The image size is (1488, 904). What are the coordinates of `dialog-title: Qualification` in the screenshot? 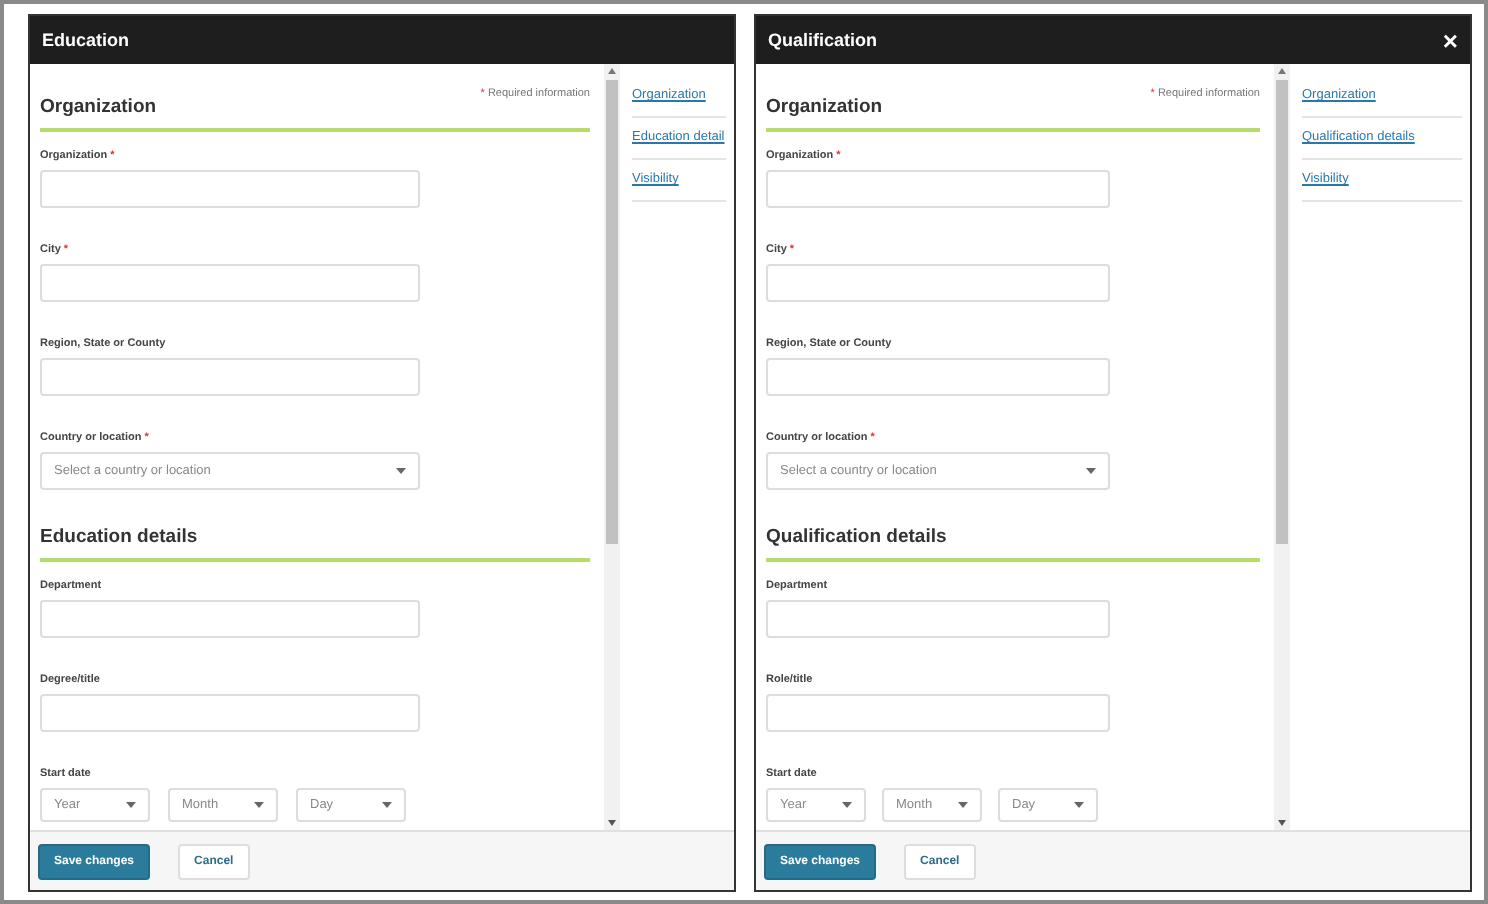 It's located at (823, 40).